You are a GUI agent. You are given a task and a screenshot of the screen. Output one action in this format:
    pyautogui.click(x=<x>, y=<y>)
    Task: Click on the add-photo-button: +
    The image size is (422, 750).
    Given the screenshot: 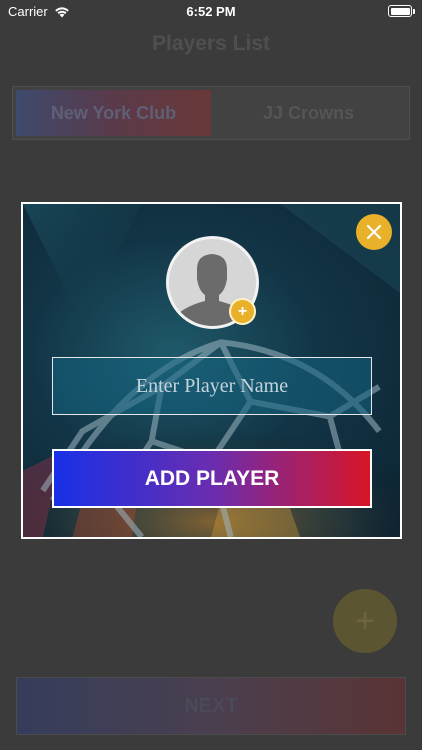 What is the action you would take?
    pyautogui.click(x=242, y=311)
    